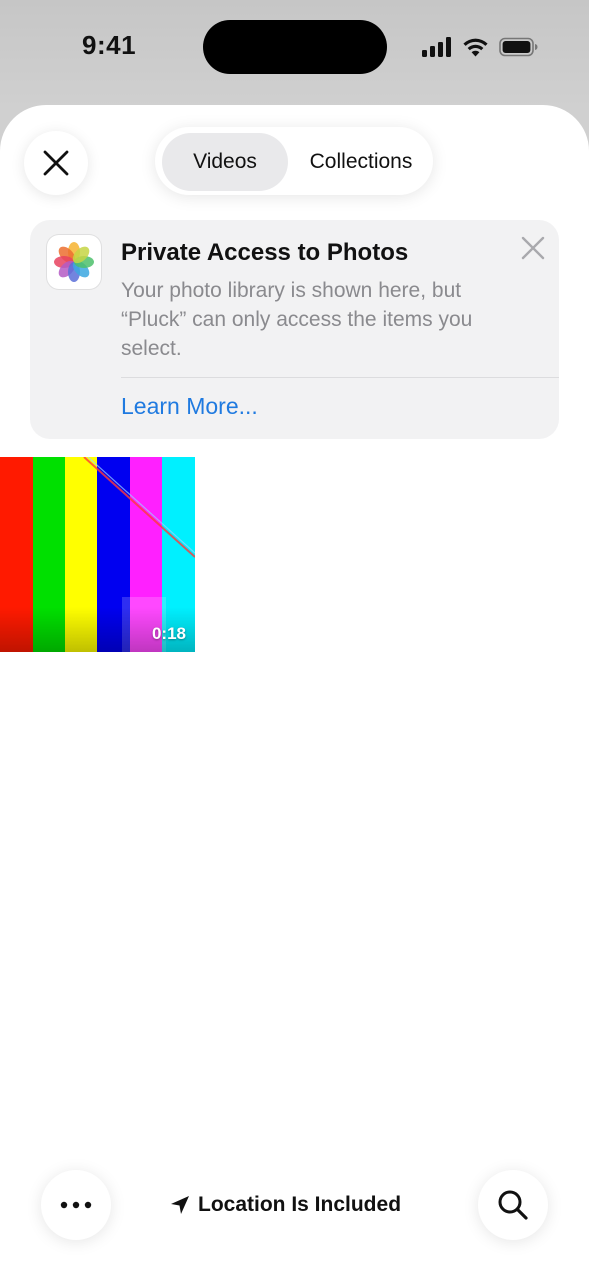 This screenshot has height=1281, width=589. What do you see at coordinates (519, 47) in the screenshot?
I see `battery-icon` at bounding box center [519, 47].